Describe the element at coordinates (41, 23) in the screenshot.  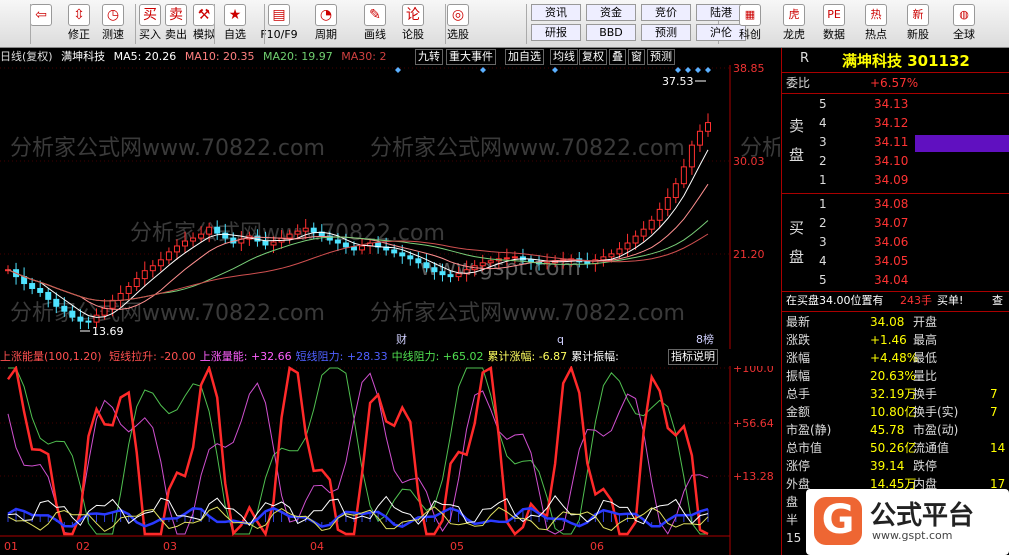
I see `back-arrow-tool-button: ⇦` at that location.